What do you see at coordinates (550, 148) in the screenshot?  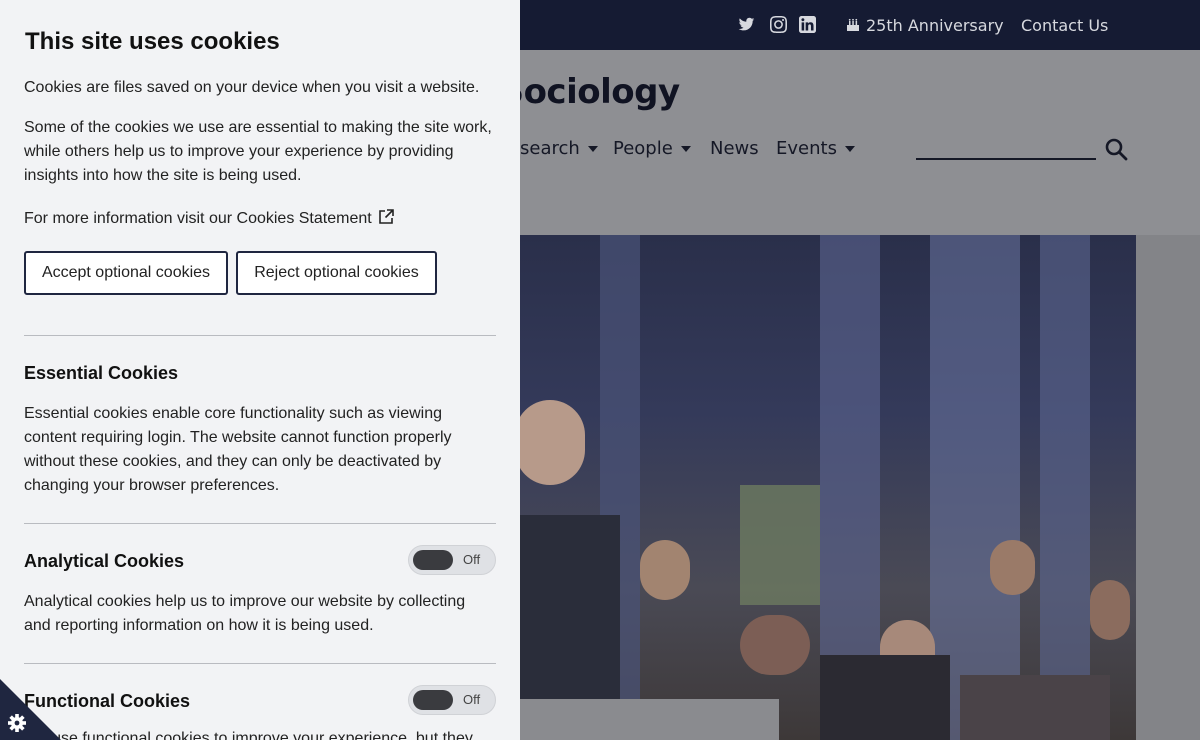 I see `nav-research-label: search` at bounding box center [550, 148].